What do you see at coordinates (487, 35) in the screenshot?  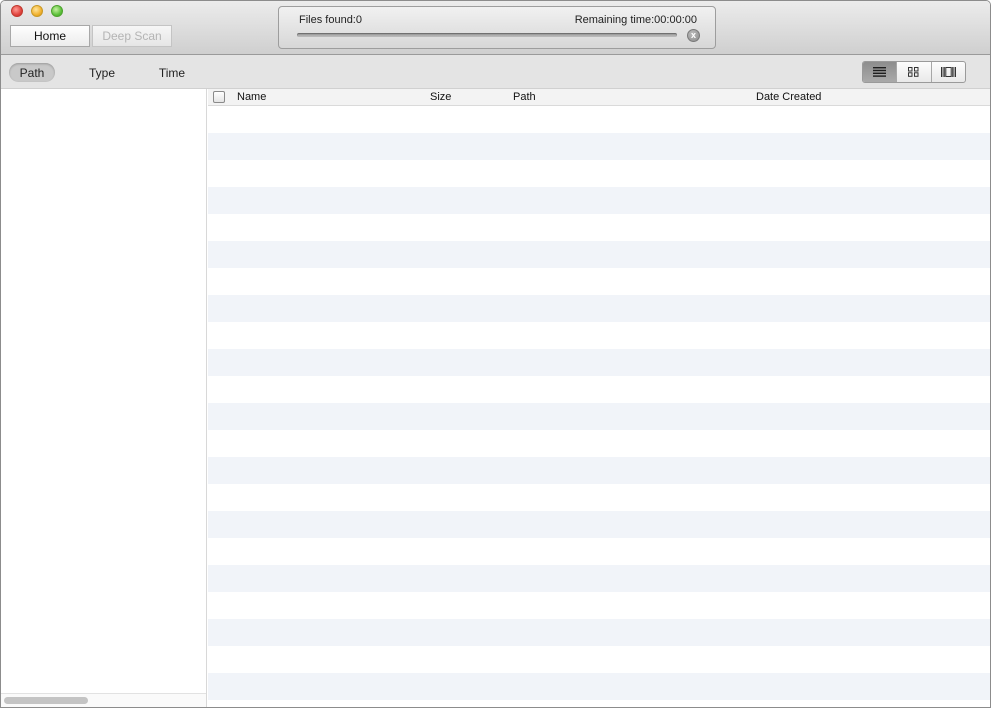 I see `scan-progress-bar` at bounding box center [487, 35].